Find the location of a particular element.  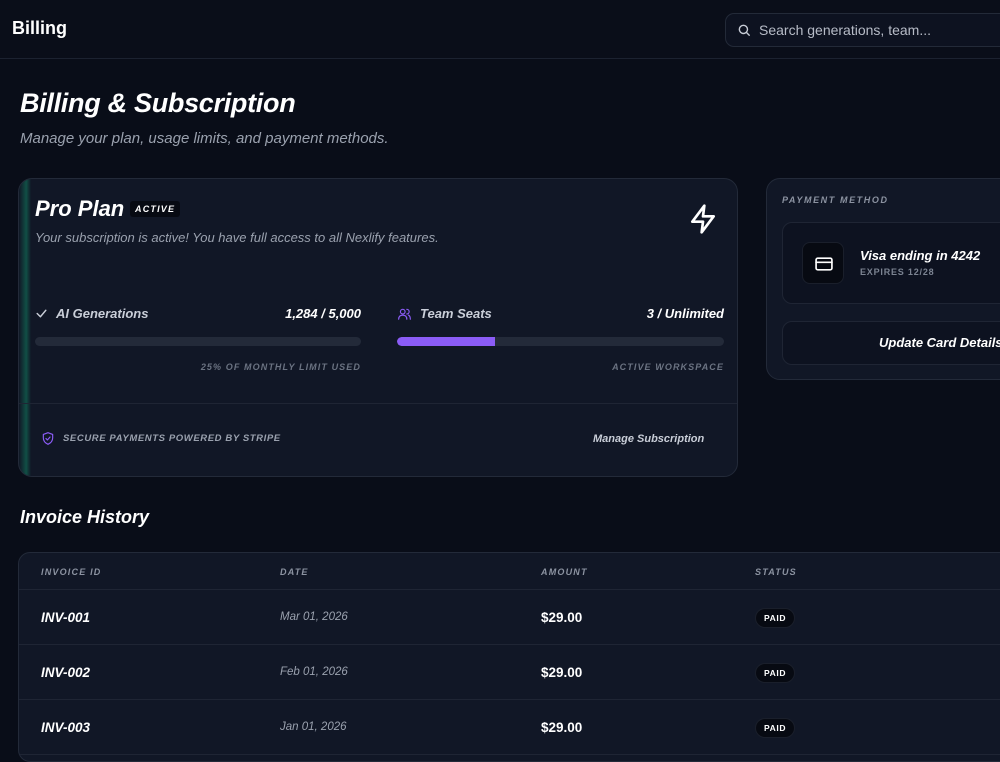

update-card-label: Update Card Details is located at coordinates (939, 342).